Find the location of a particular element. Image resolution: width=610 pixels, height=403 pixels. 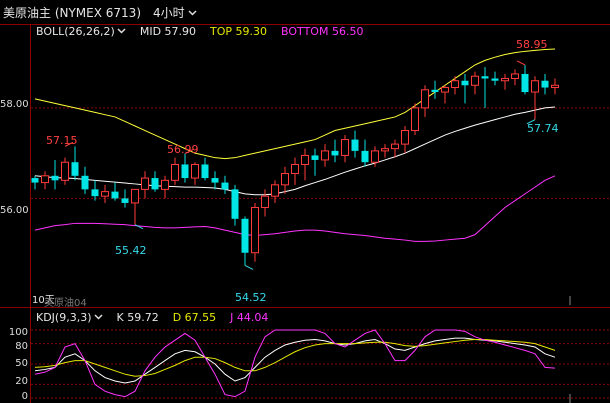

kdj-j-value: J 44.04 is located at coordinates (249, 317).